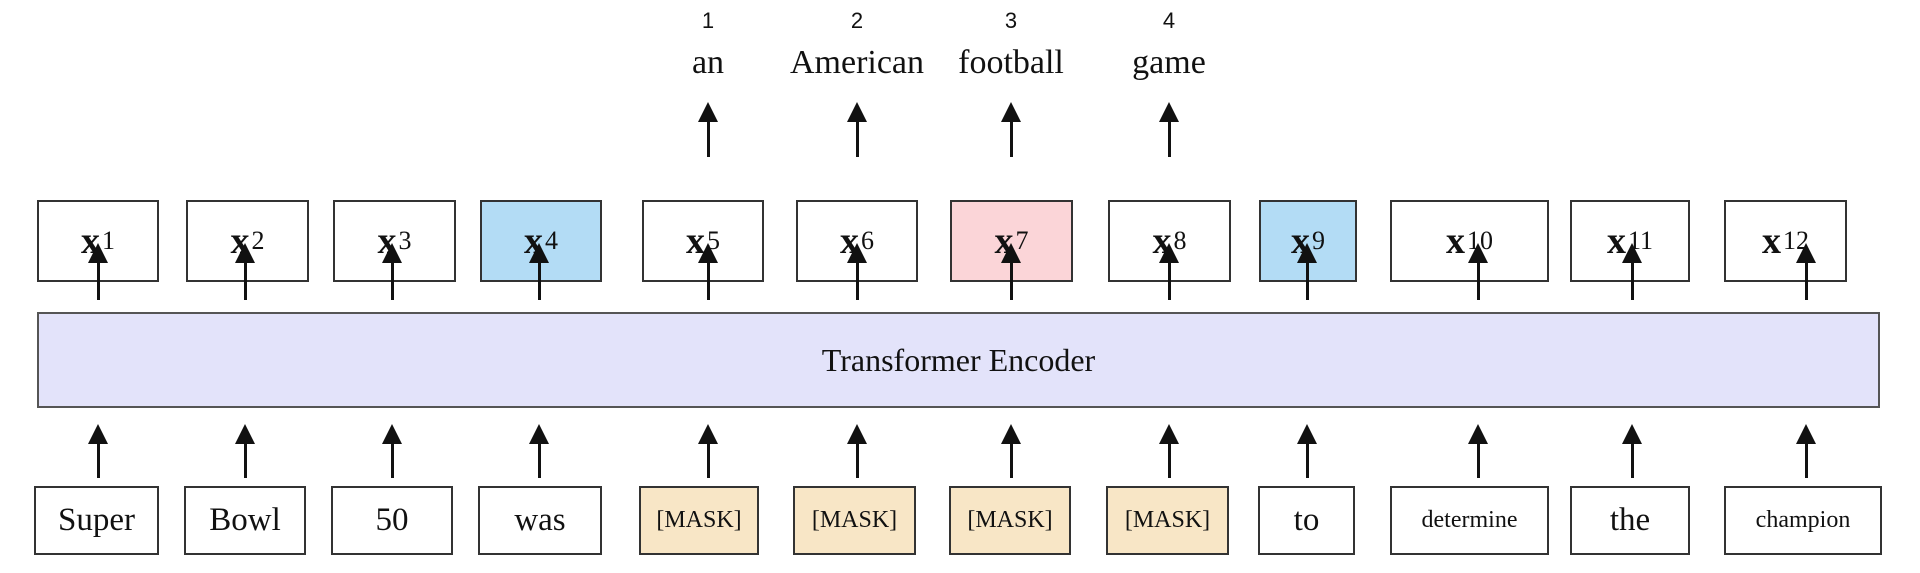 The width and height of the screenshot is (1920, 573). I want to click on input-token: to, so click(1306, 520).